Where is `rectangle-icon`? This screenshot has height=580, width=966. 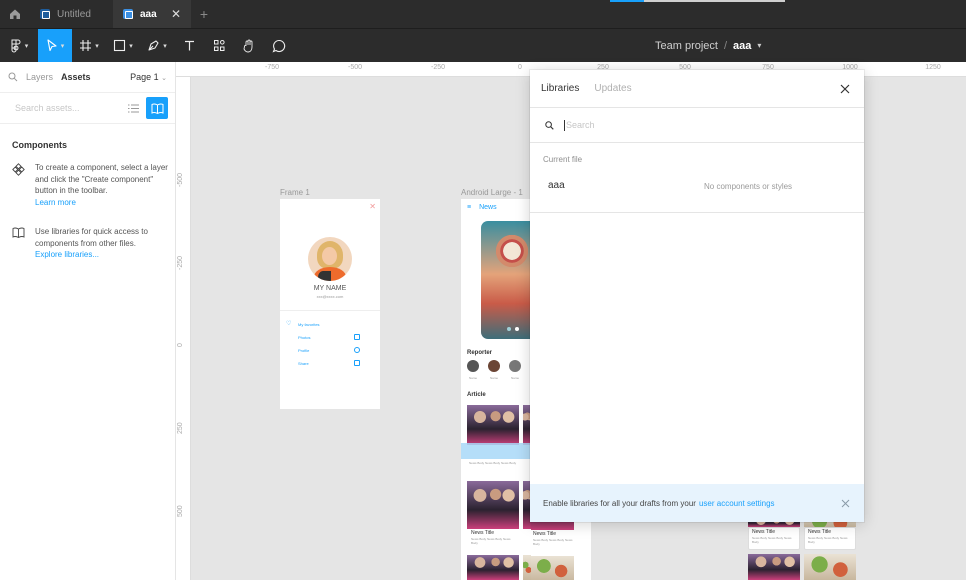 rectangle-icon is located at coordinates (120, 45).